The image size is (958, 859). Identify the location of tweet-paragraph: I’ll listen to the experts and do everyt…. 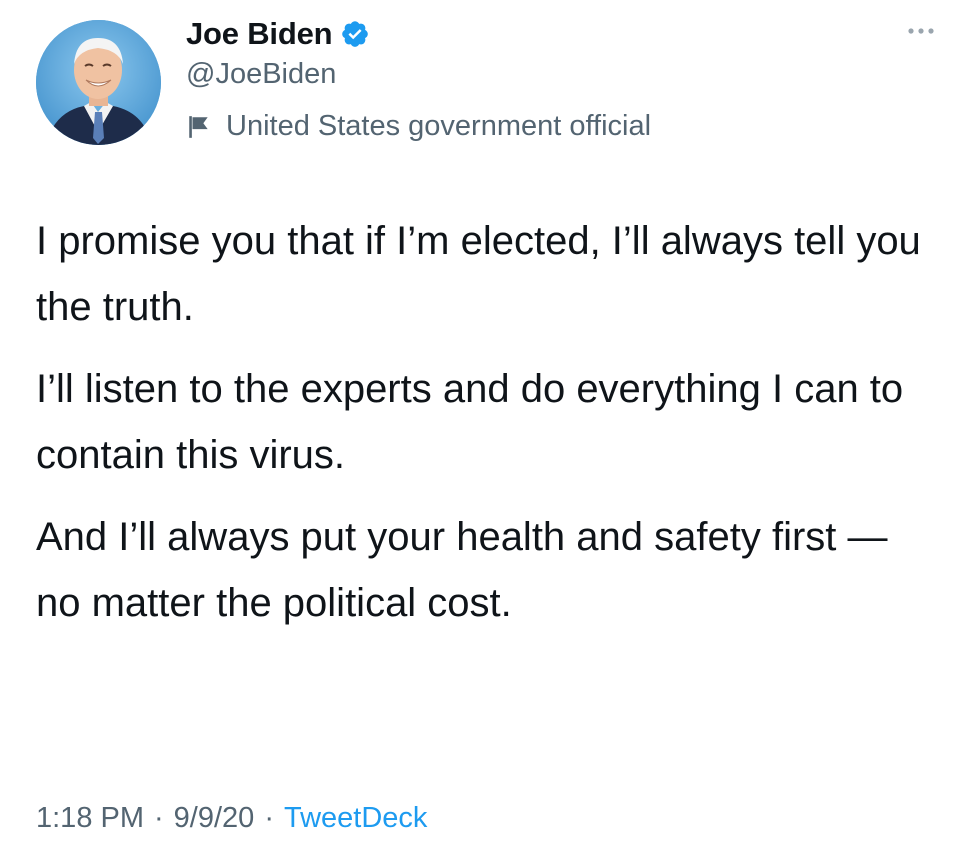
(470, 422).